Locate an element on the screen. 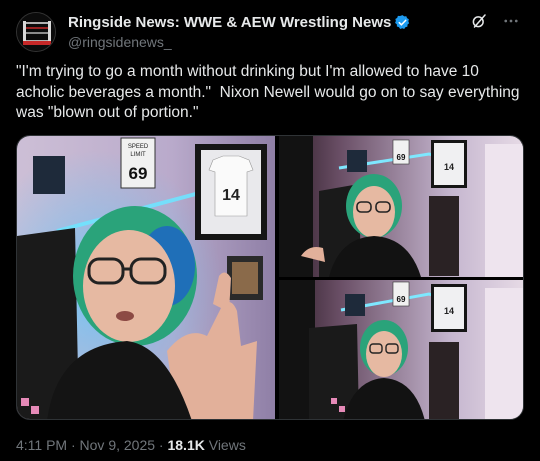 The height and width of the screenshot is (461, 540). media-photo-top-right: 69 14 is located at coordinates (401, 206).